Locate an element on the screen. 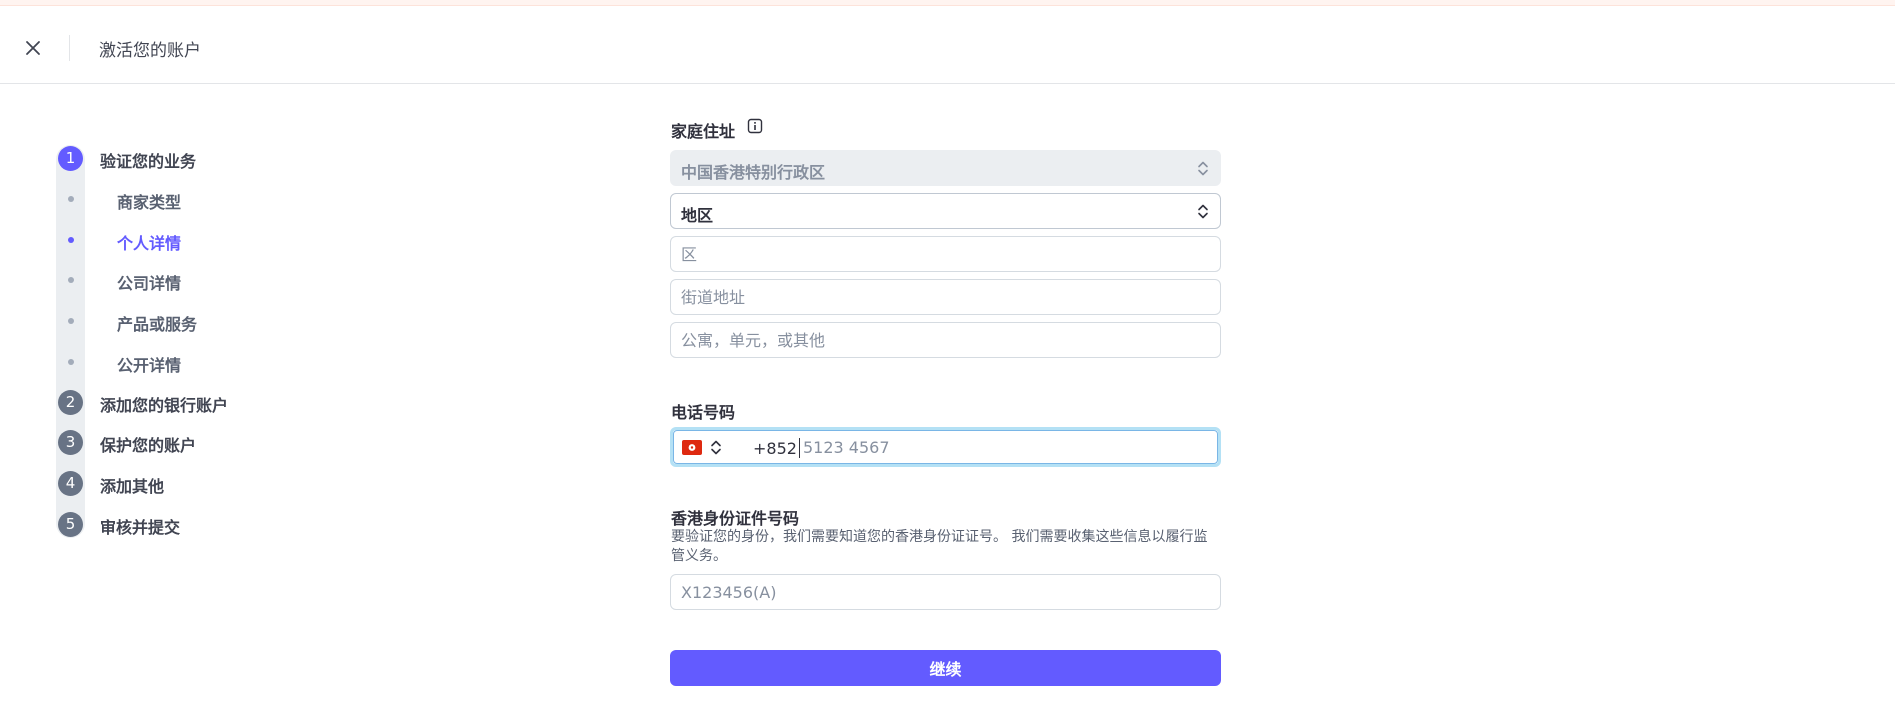 The height and width of the screenshot is (721, 1895). address-label: 家庭住址 is located at coordinates (703, 131).